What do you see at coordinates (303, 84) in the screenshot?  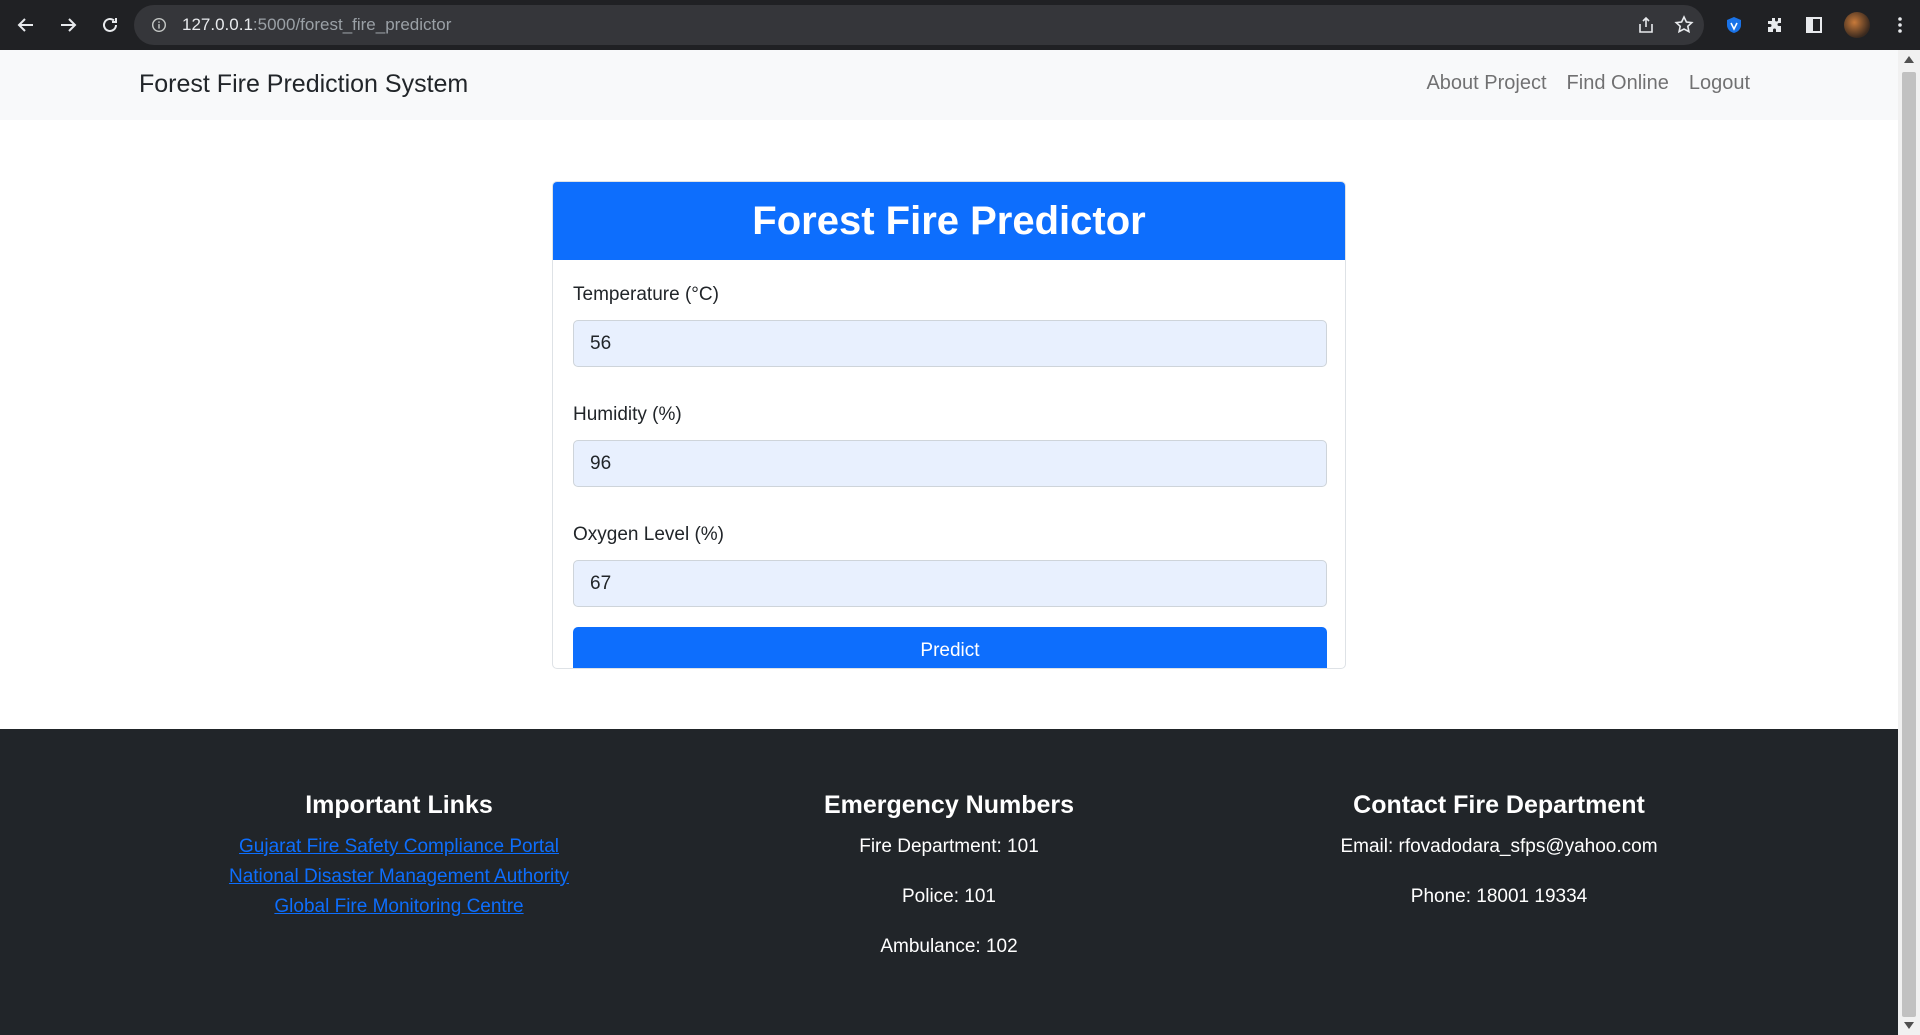 I see `navbar-brand: Forest Fire Prediction System` at bounding box center [303, 84].